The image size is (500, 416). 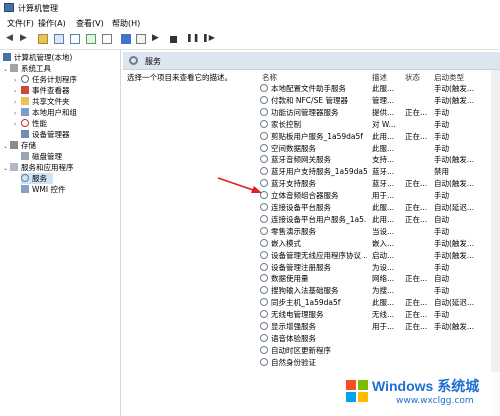 I want to click on watermark: Windows 系统城 www.wxclgg.com, so click(x=418, y=394).